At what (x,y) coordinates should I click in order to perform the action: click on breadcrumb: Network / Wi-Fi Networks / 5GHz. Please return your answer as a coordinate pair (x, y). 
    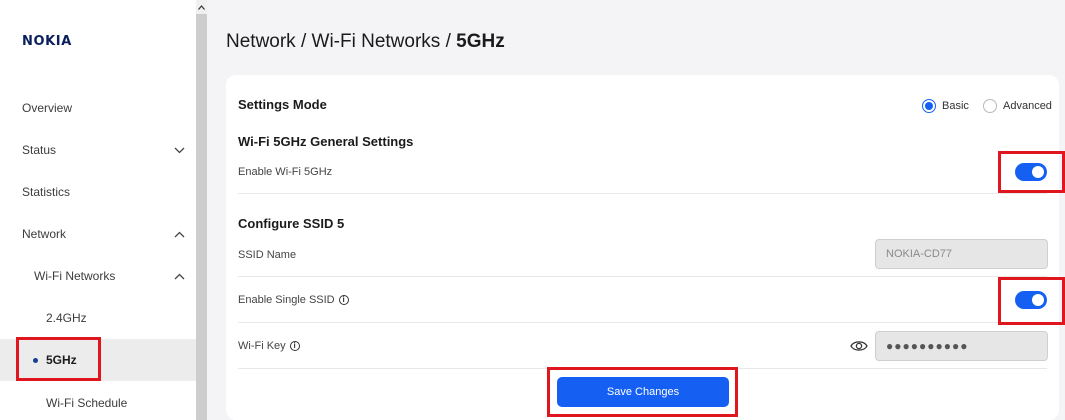
    Looking at the image, I should click on (365, 42).